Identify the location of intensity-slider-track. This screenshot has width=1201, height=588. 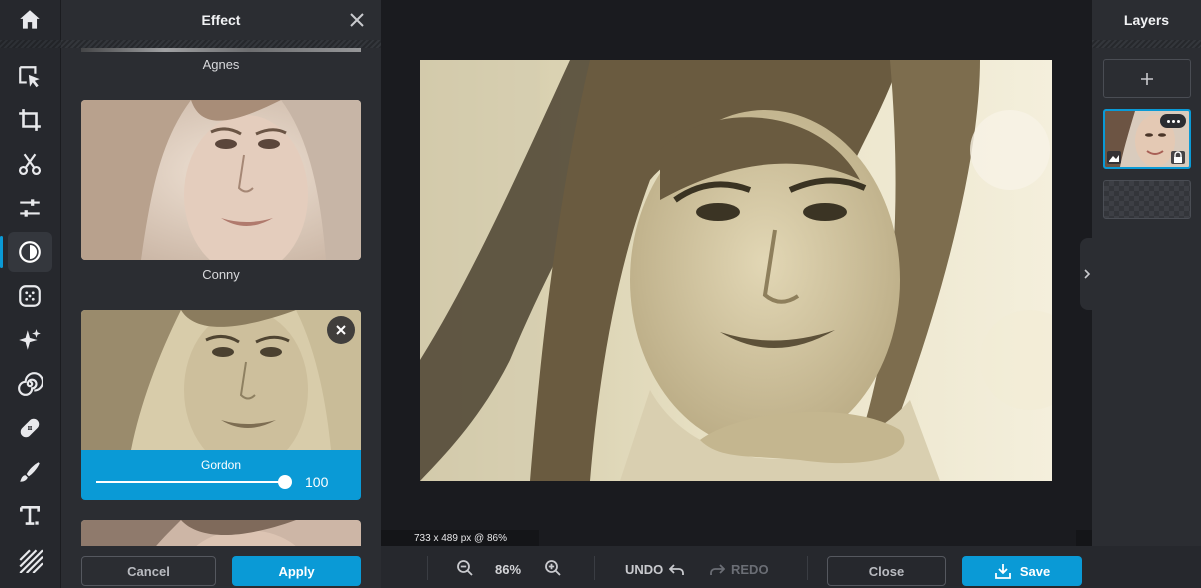
(191, 482).